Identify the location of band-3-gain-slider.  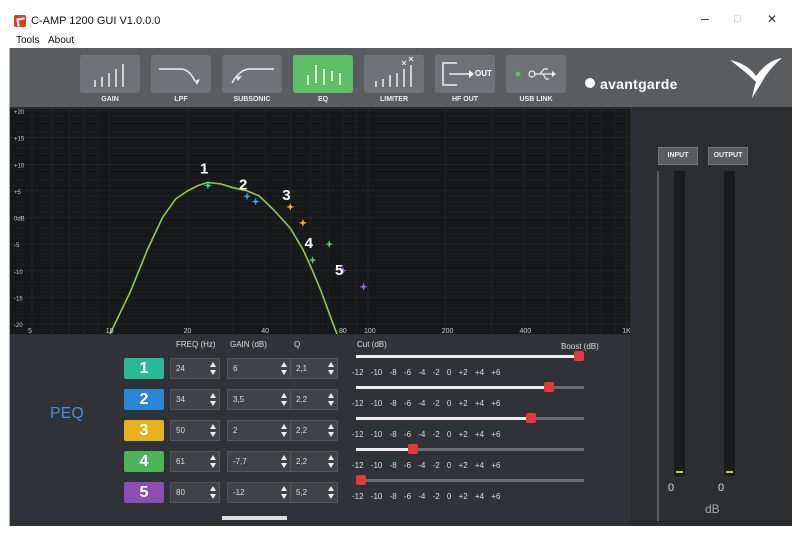
(470, 418).